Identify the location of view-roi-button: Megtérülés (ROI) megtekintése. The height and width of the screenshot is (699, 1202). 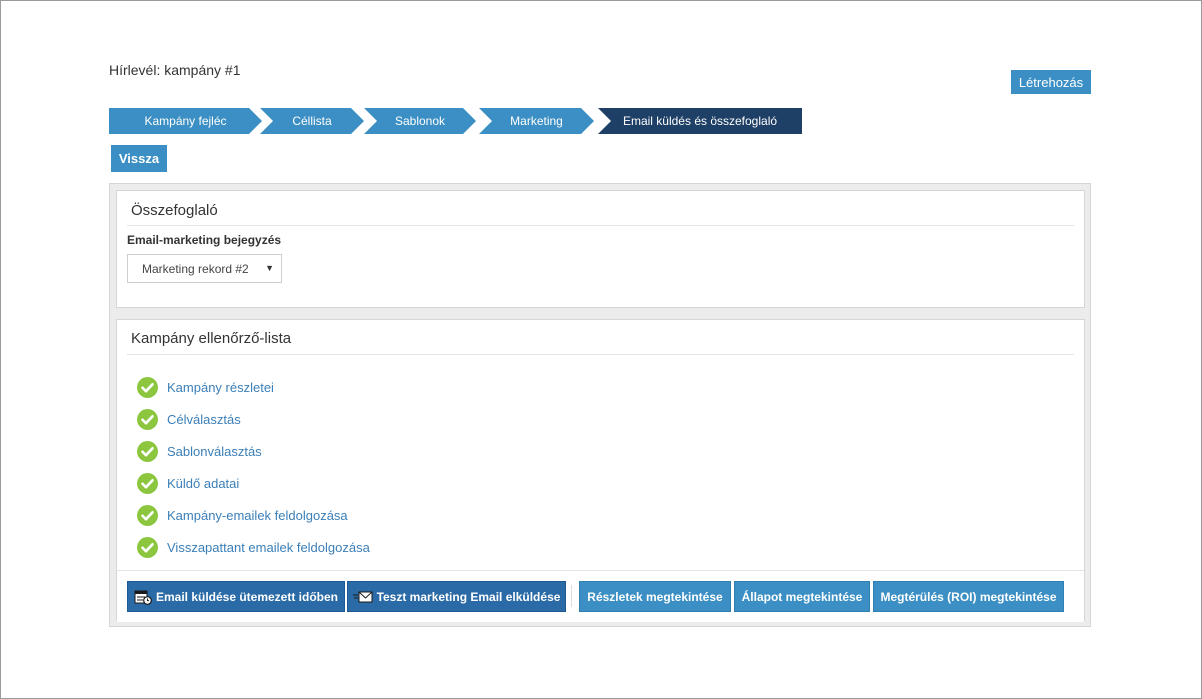
(968, 596).